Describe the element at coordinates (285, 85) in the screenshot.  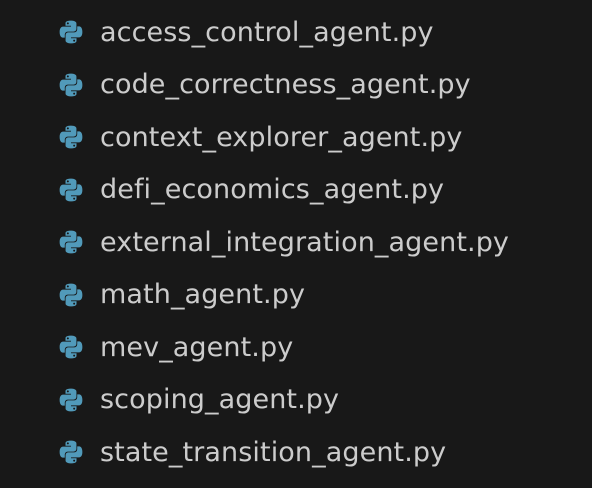
I see `file-name: code_correctness_agent.py` at that location.